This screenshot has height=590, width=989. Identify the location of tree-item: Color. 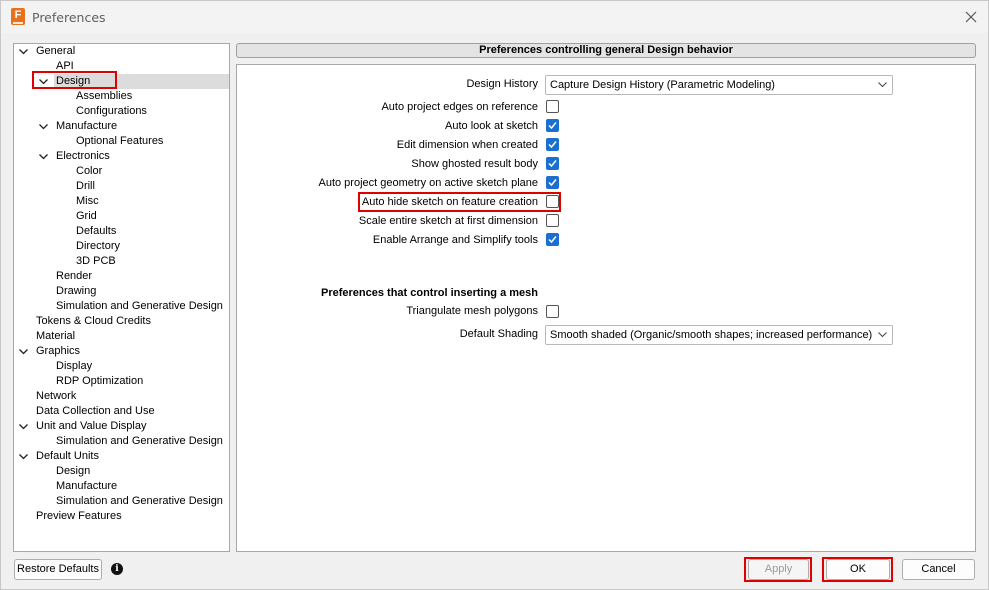
(121, 171).